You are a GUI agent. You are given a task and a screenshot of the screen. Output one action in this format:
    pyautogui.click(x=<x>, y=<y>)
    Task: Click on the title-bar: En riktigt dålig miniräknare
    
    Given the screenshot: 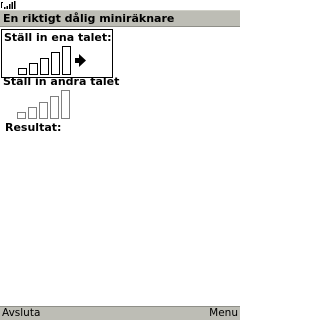 What is the action you would take?
    pyautogui.click(x=120, y=18)
    